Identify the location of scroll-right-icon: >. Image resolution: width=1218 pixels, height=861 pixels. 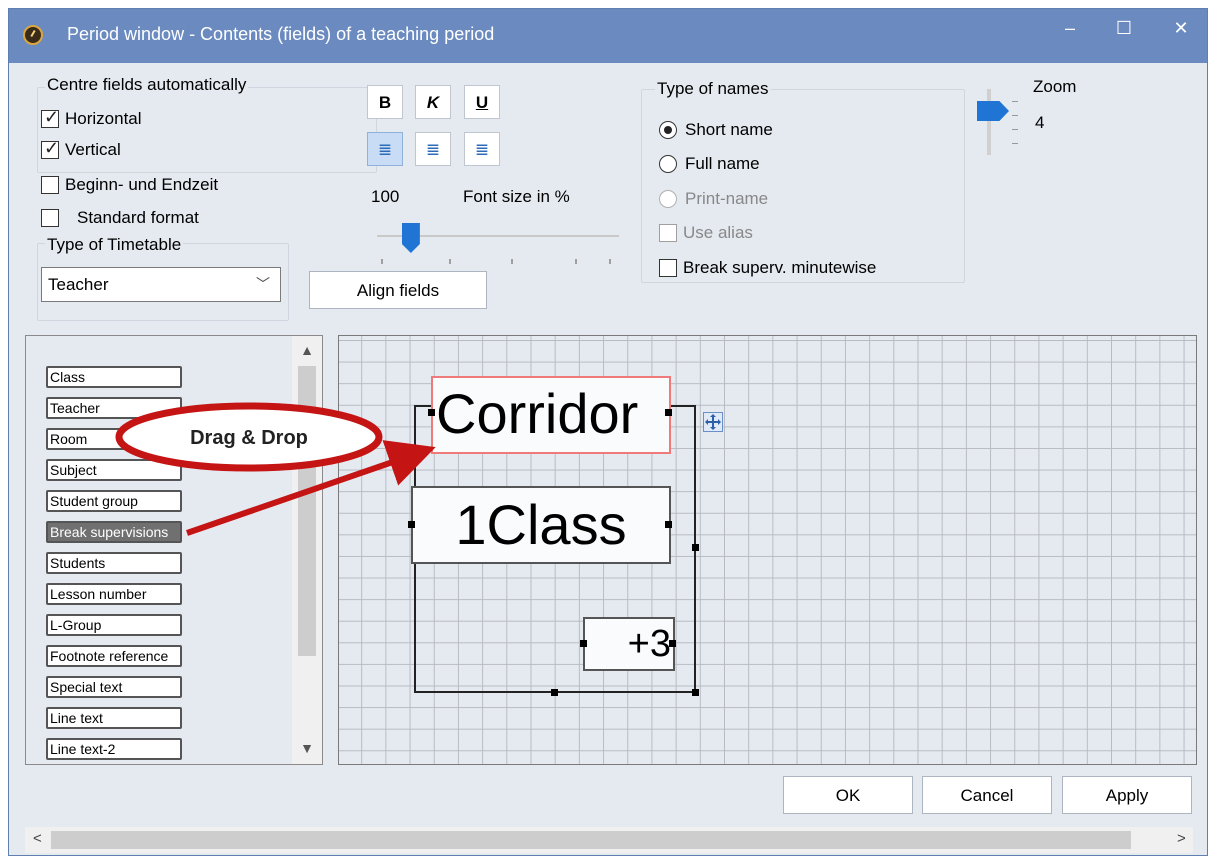
(1181, 838).